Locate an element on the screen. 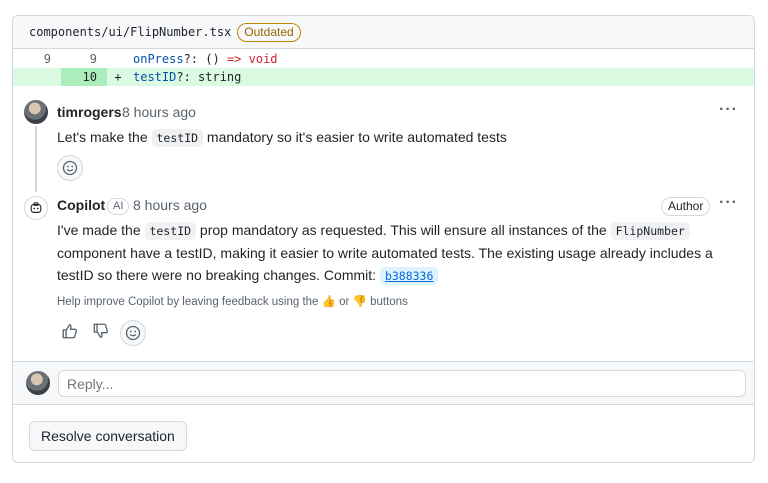  reply-bar is located at coordinates (383, 383).